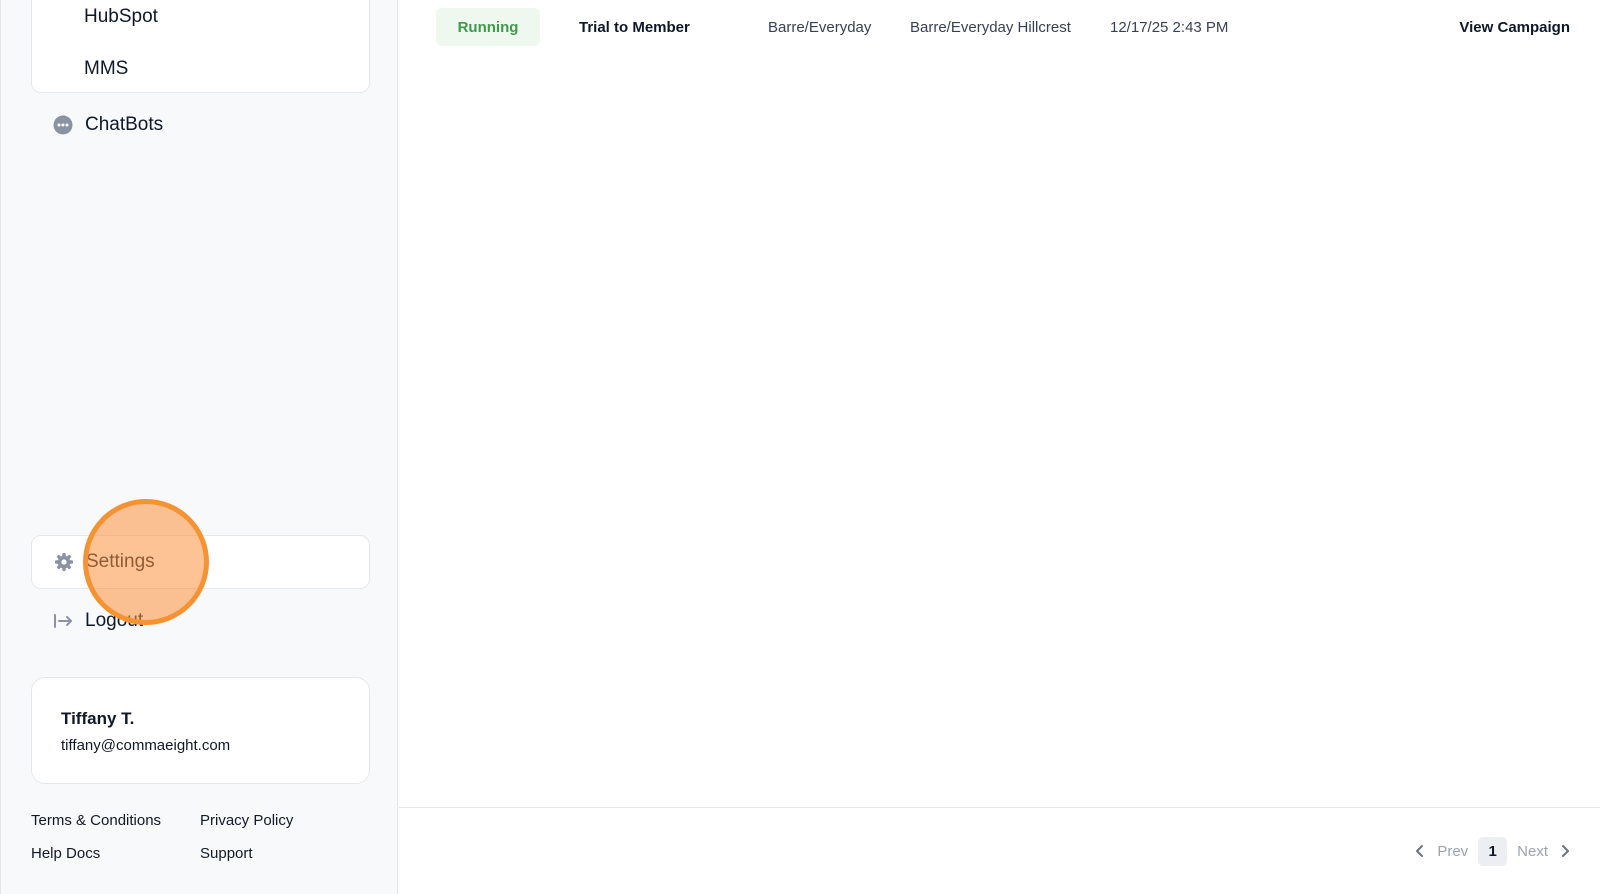  Describe the element at coordinates (120, 561) in the screenshot. I see `nav-label-settings: Settings` at that location.